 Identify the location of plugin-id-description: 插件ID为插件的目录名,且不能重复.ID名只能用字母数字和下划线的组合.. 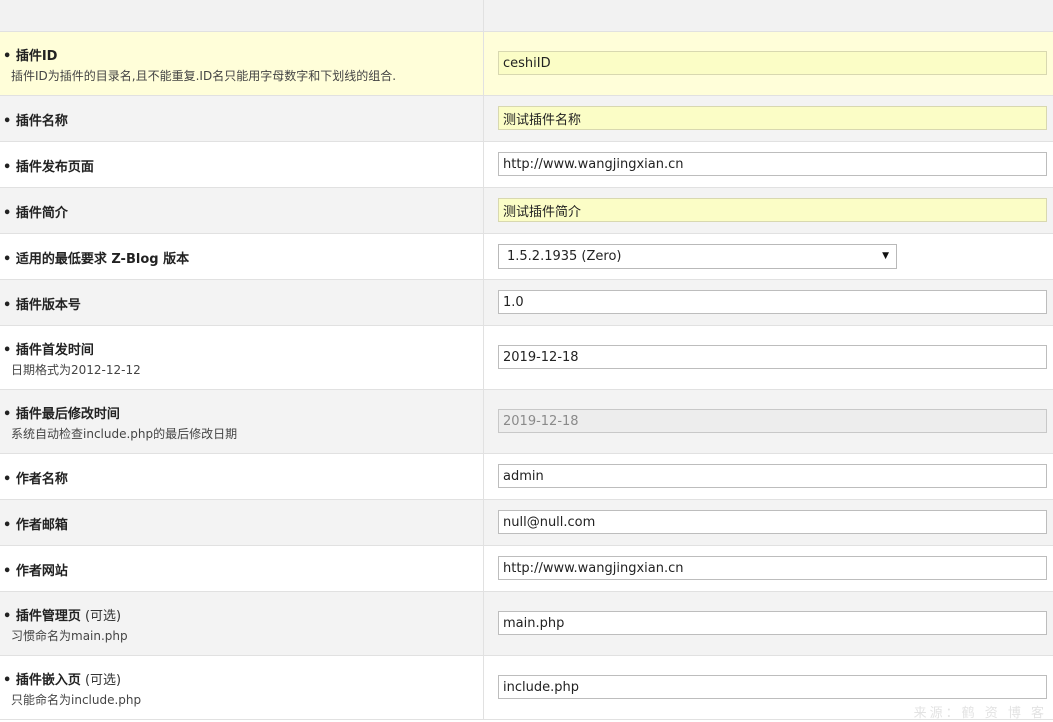
(204, 76).